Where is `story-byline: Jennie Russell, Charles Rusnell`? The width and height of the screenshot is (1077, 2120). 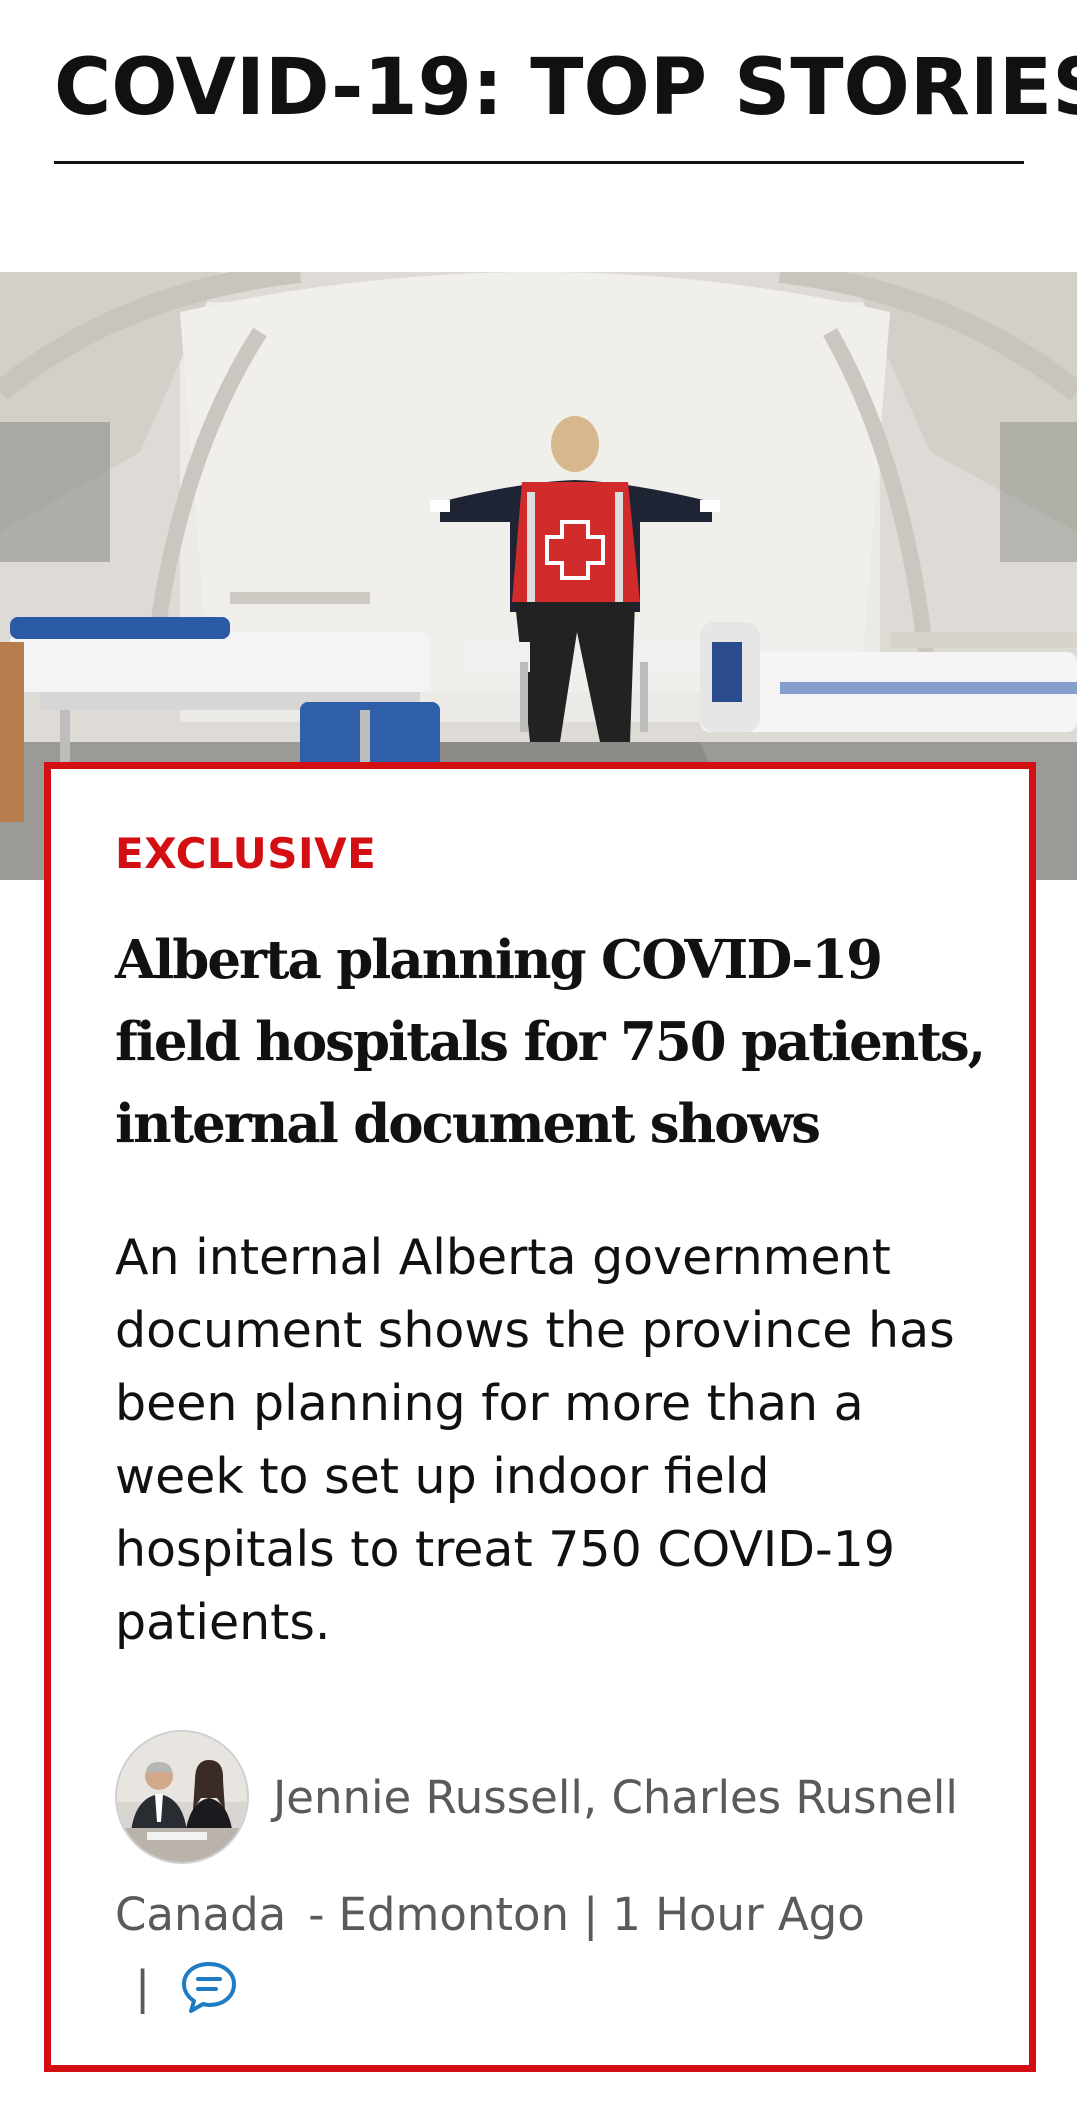 story-byline: Jennie Russell, Charles Rusnell is located at coordinates (536, 1797).